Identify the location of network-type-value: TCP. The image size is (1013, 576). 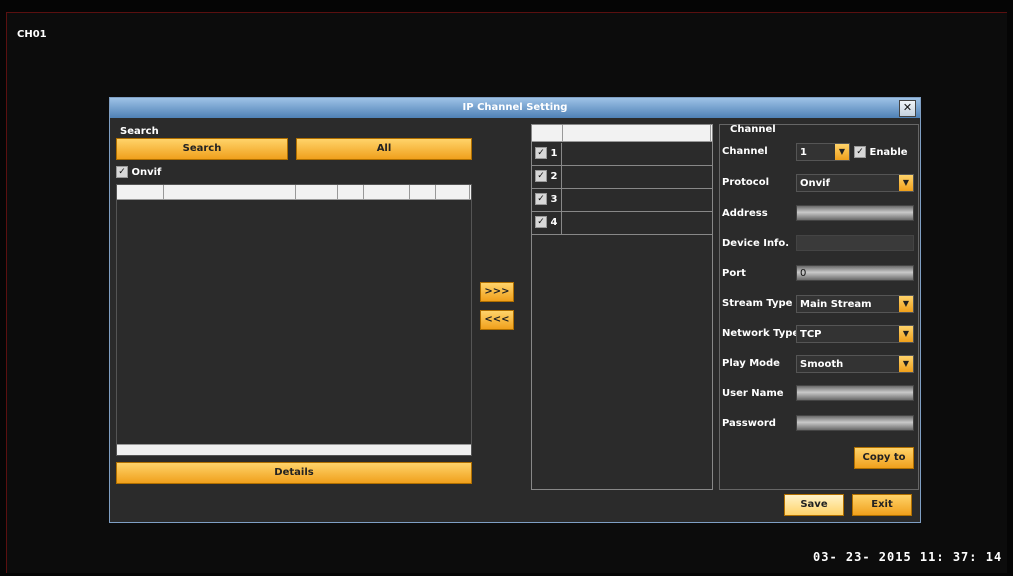
(811, 334).